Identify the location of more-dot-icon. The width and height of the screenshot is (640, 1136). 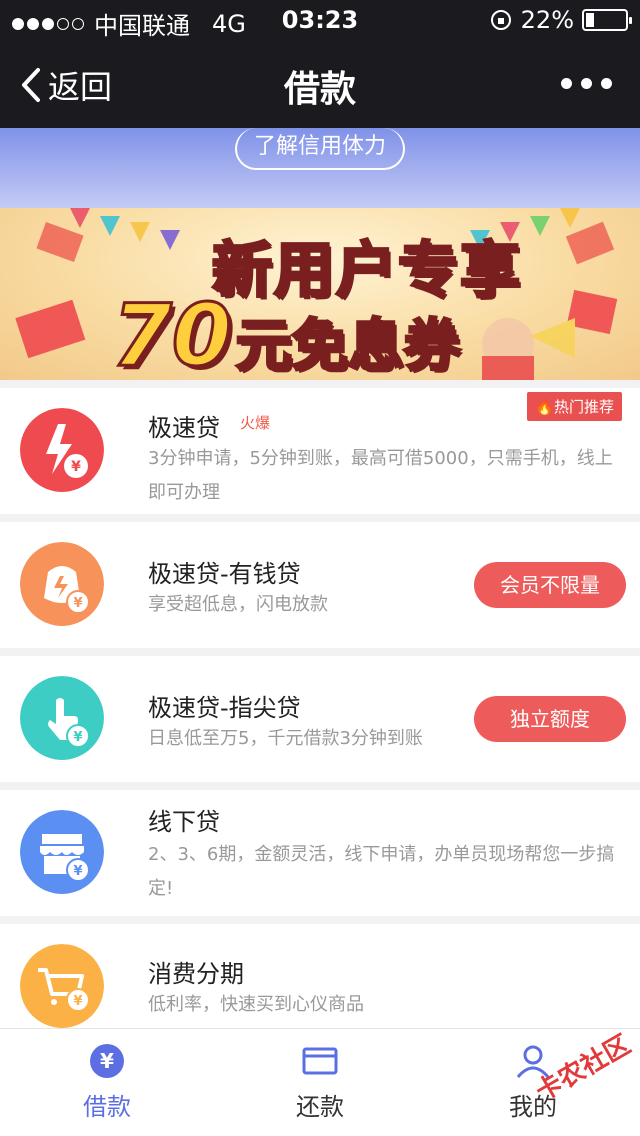
(566, 83).